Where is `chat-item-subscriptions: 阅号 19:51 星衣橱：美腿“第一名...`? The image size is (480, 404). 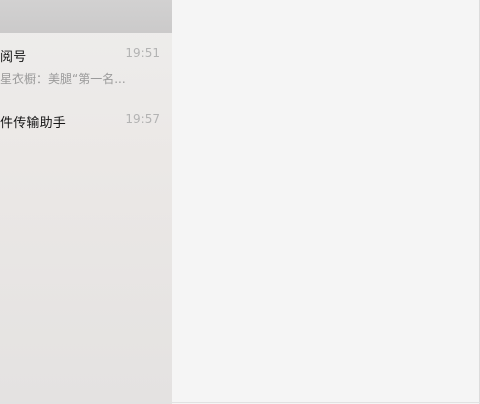
chat-item-subscriptions: 阅号 19:51 星衣橱：美腿“第一名... is located at coordinates (86, 67).